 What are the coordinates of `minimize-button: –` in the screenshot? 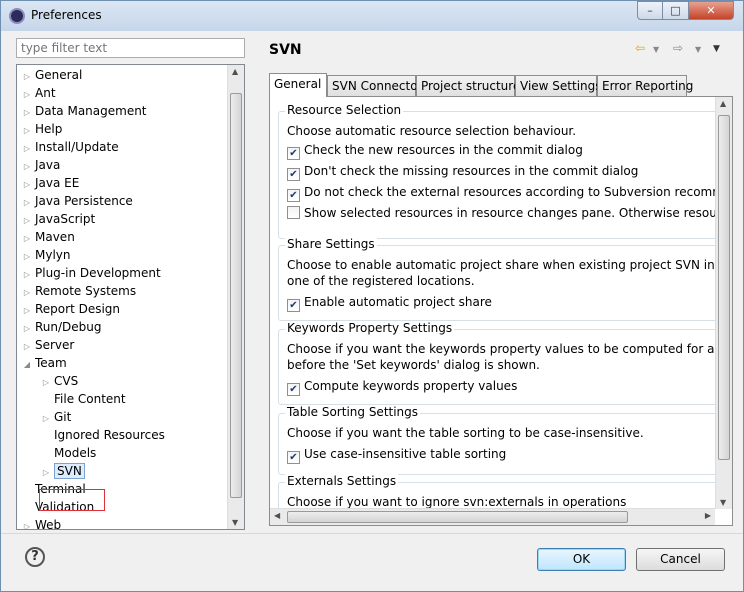 It's located at (650, 10).